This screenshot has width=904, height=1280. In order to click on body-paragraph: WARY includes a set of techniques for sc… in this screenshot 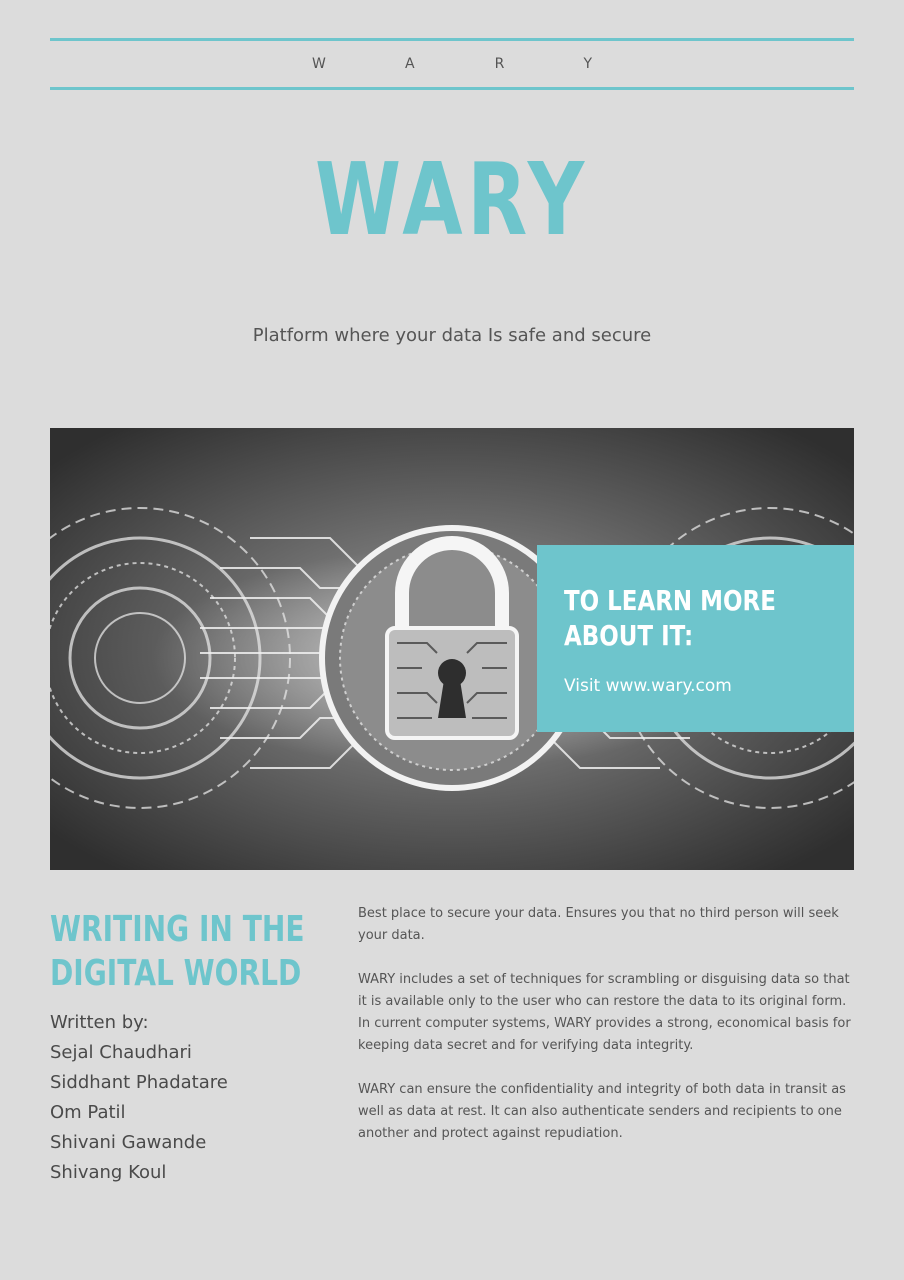, I will do `click(604, 1012)`.